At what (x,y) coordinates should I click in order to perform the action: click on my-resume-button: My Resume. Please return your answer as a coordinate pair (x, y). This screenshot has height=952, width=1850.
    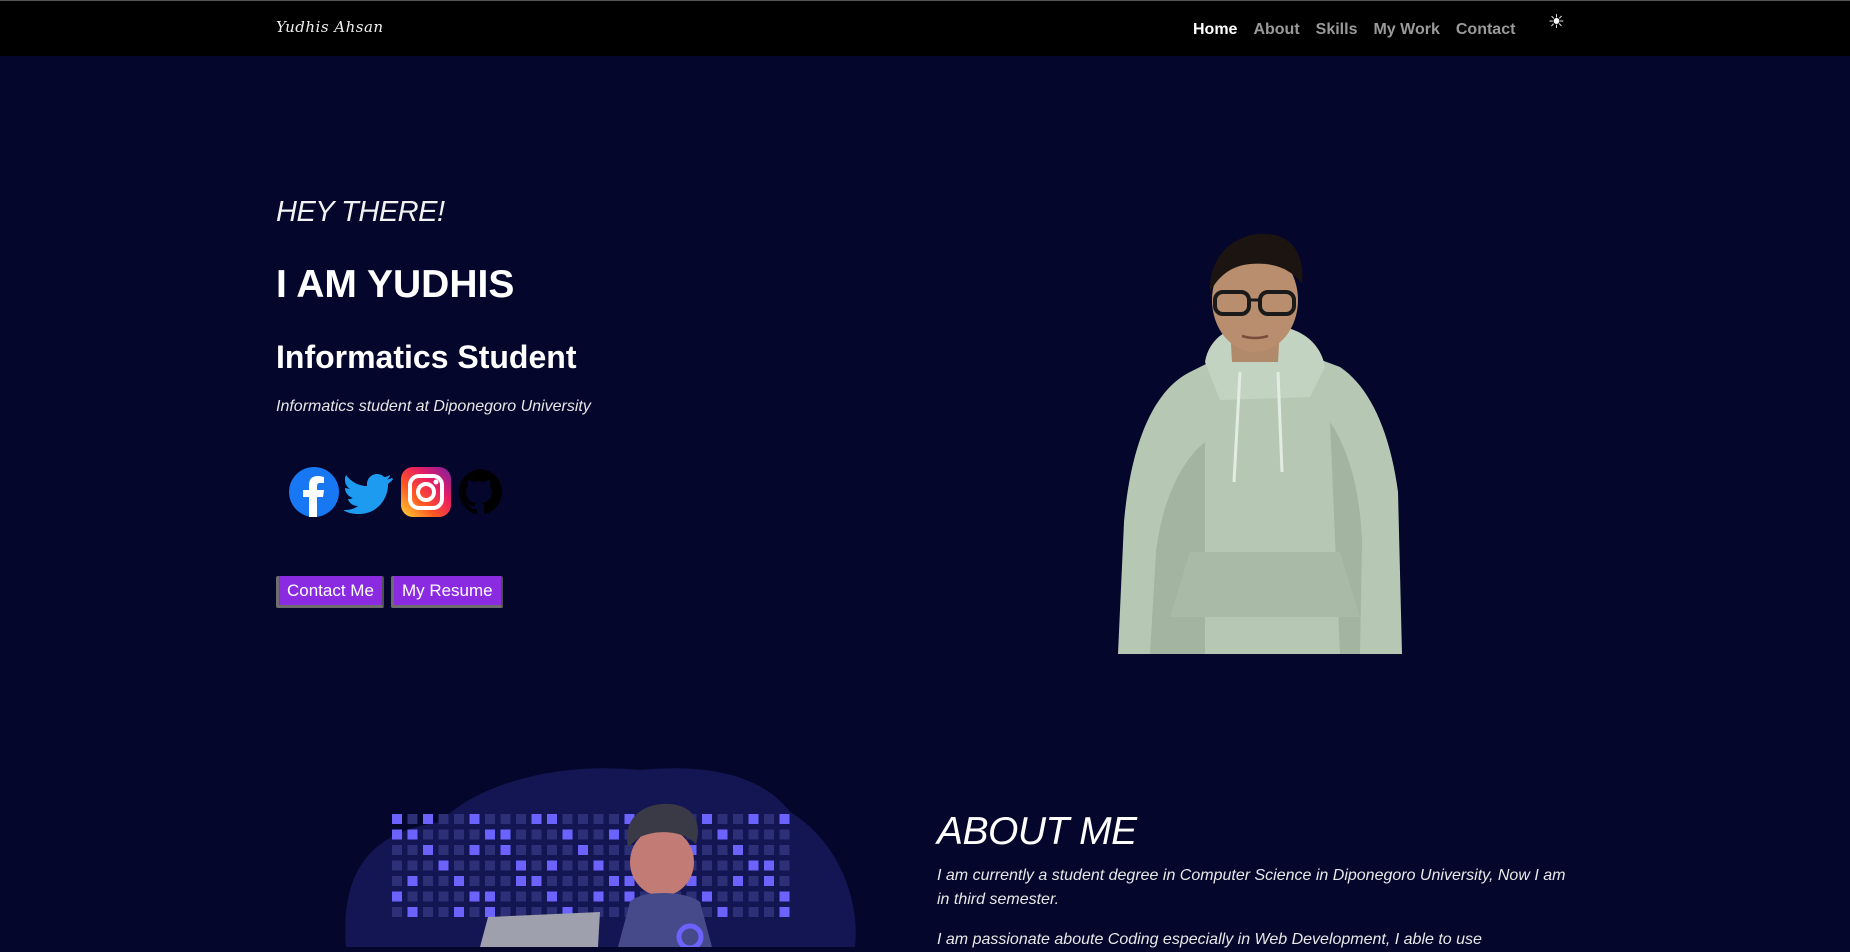
    Looking at the image, I should click on (446, 592).